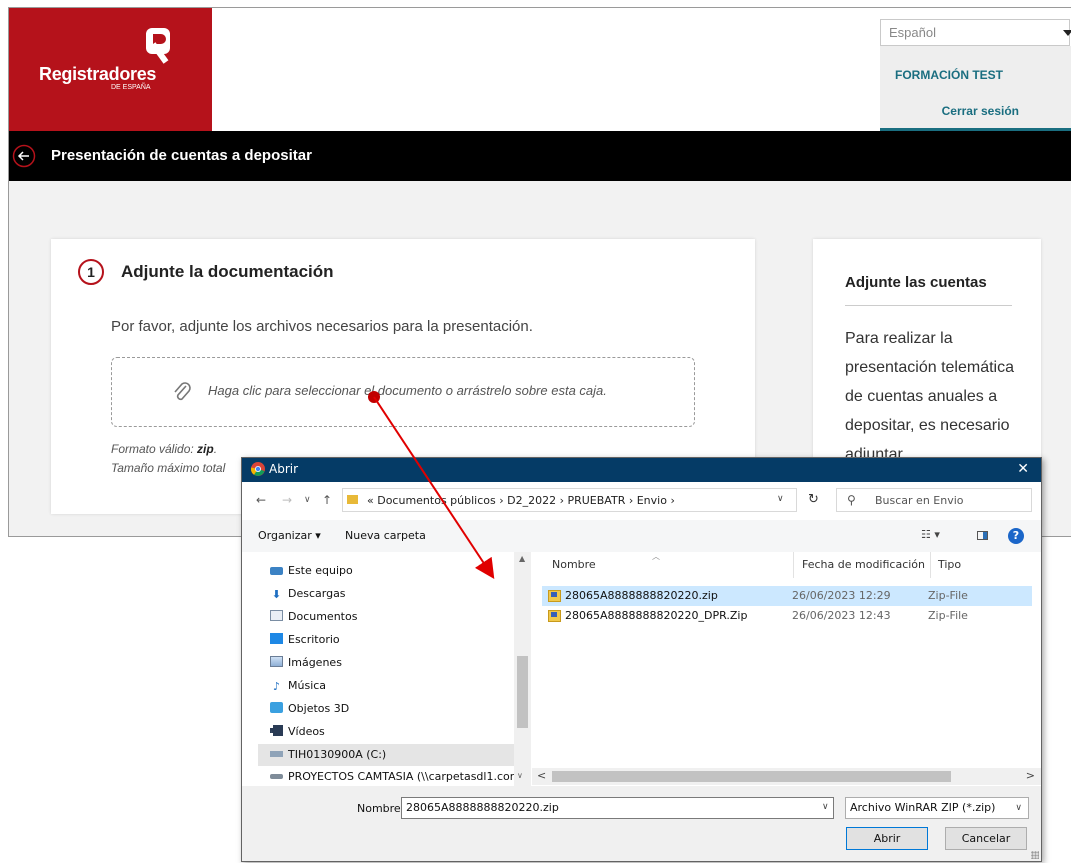 This screenshot has width=1071, height=863. What do you see at coordinates (276, 571) in the screenshot?
I see `computer-icon` at bounding box center [276, 571].